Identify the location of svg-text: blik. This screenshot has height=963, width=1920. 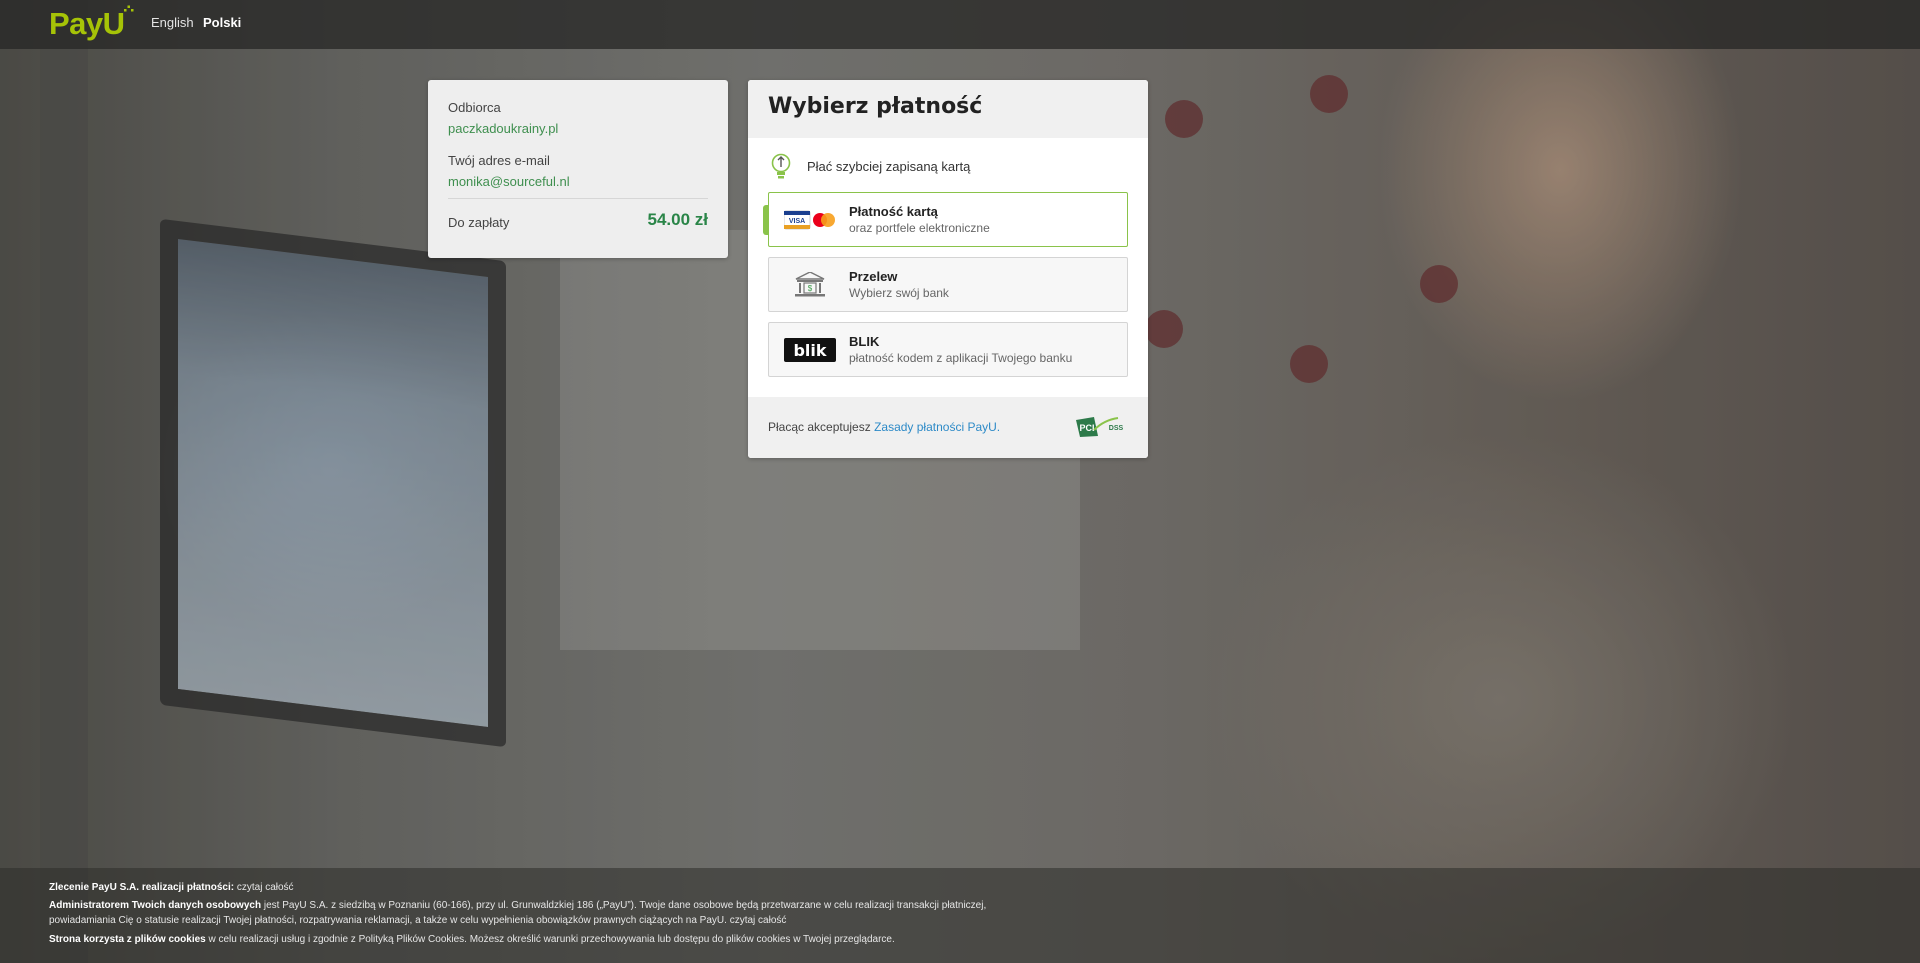
(809, 350).